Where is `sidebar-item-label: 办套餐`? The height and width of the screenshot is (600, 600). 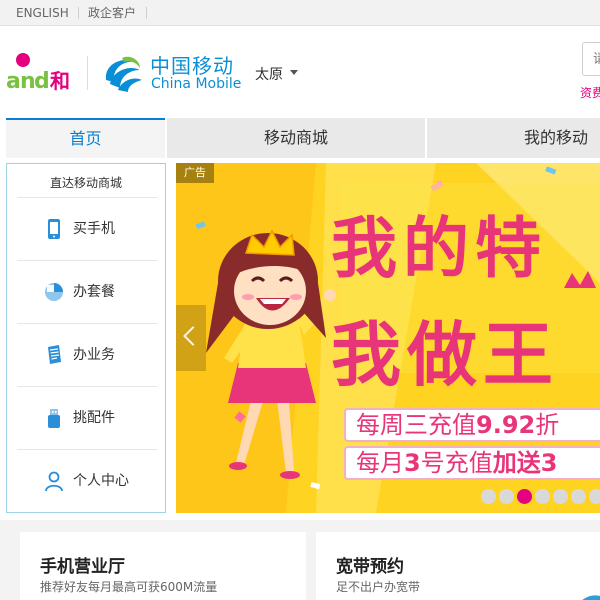 sidebar-item-label: 办套餐 is located at coordinates (94, 292).